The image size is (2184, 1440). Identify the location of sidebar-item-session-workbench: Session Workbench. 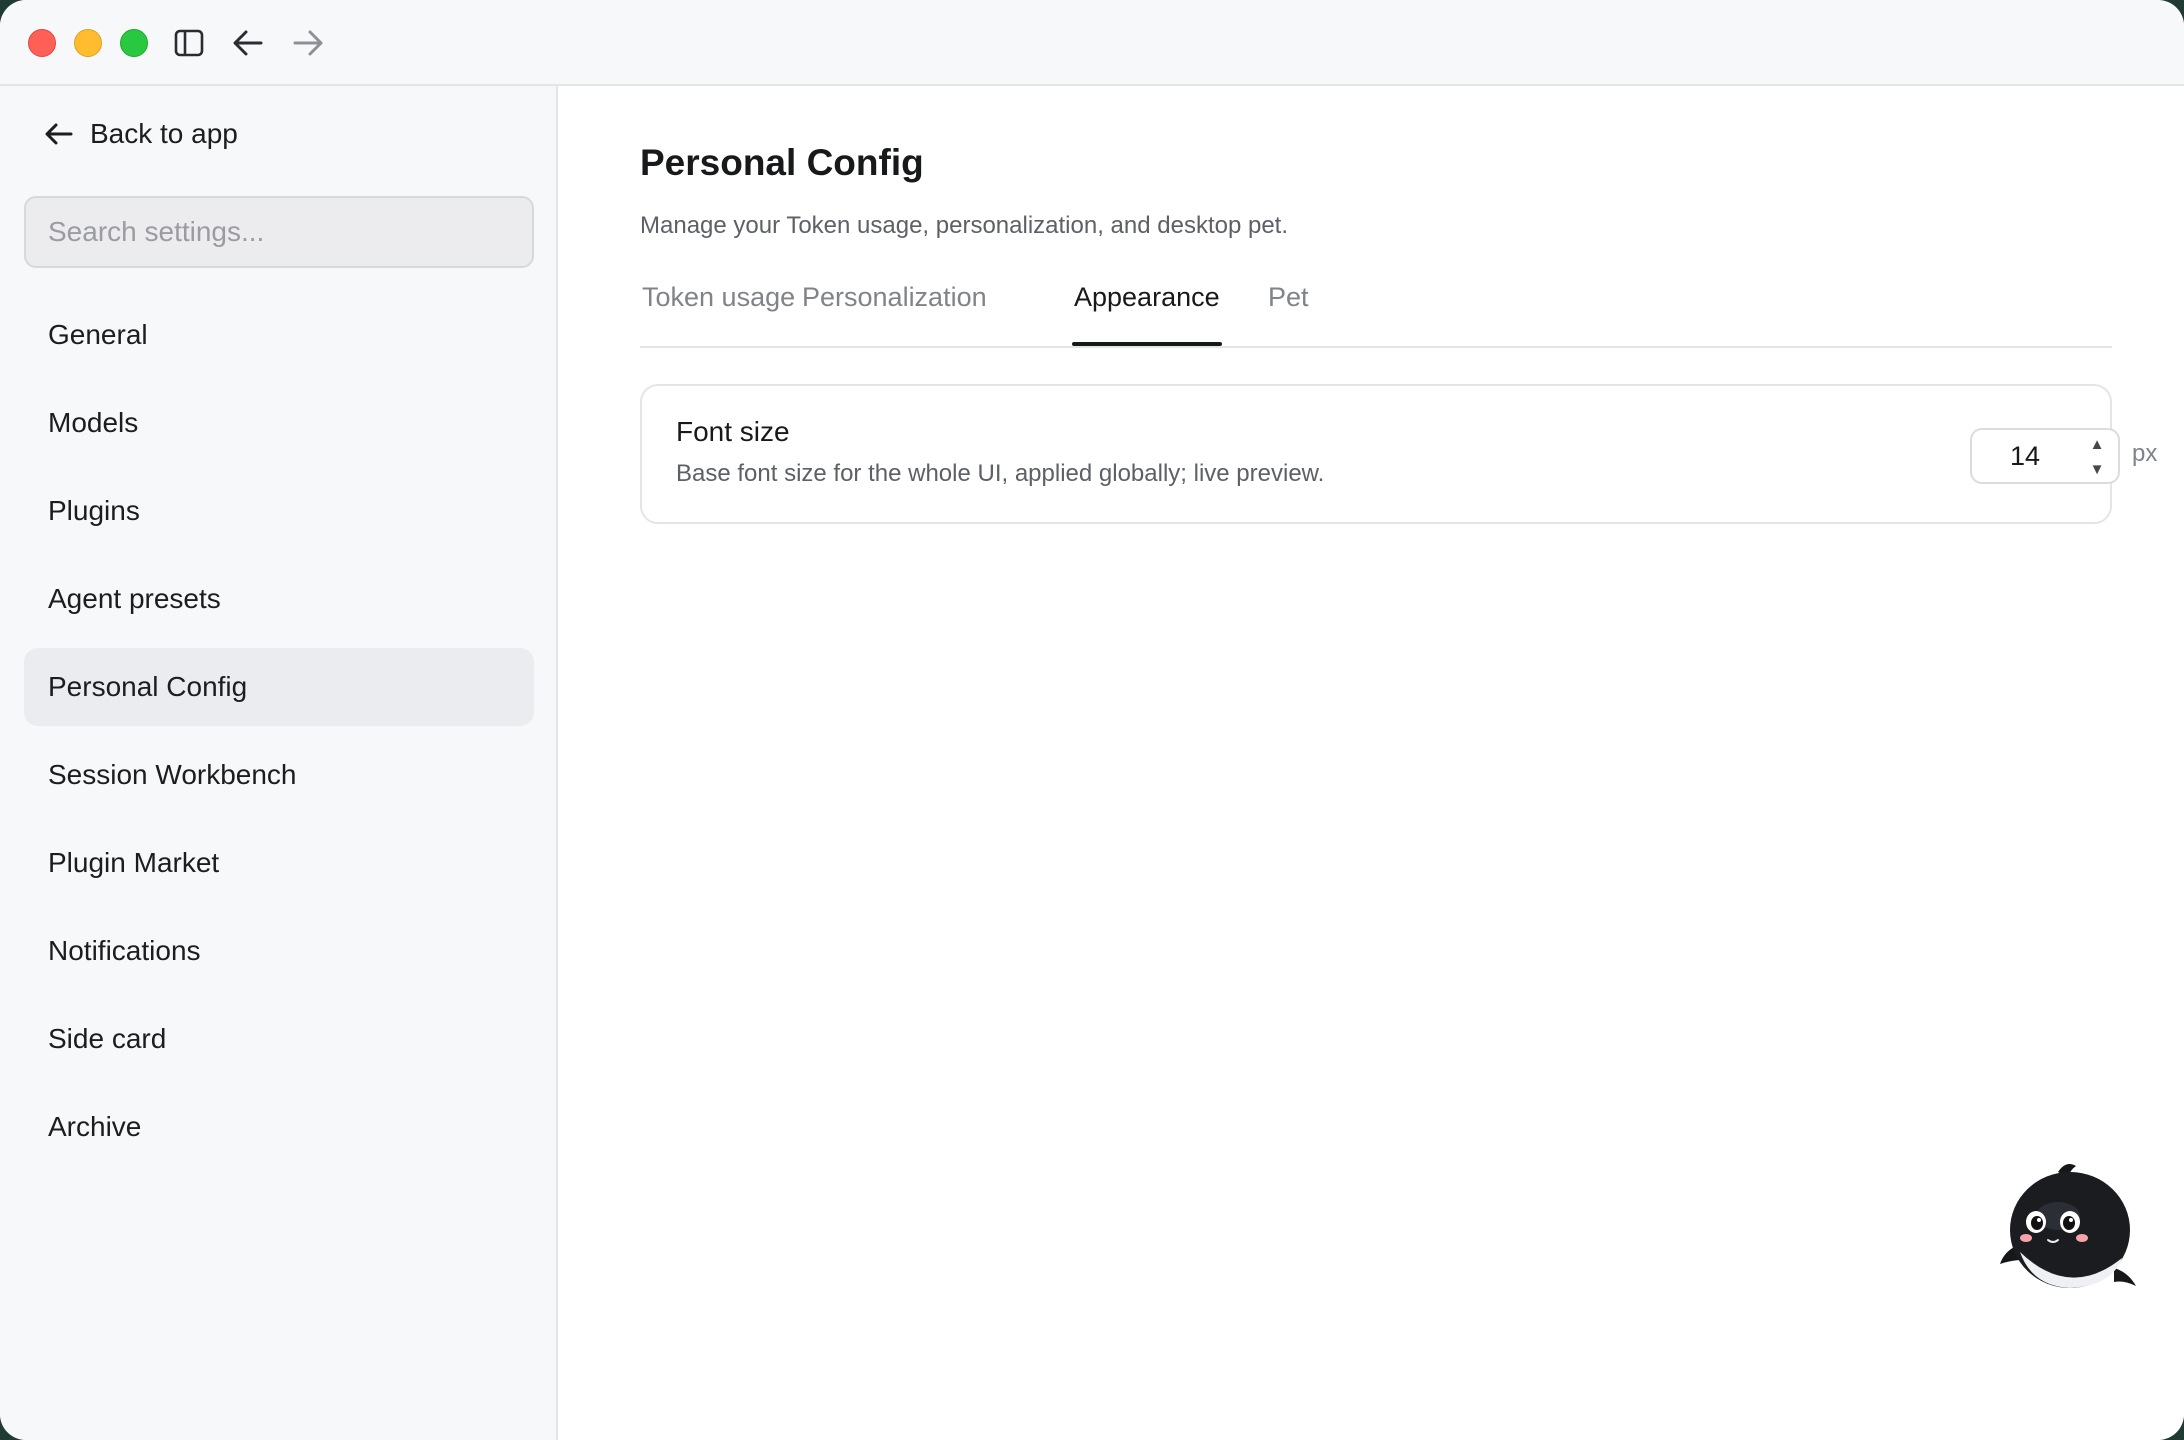
(279, 775).